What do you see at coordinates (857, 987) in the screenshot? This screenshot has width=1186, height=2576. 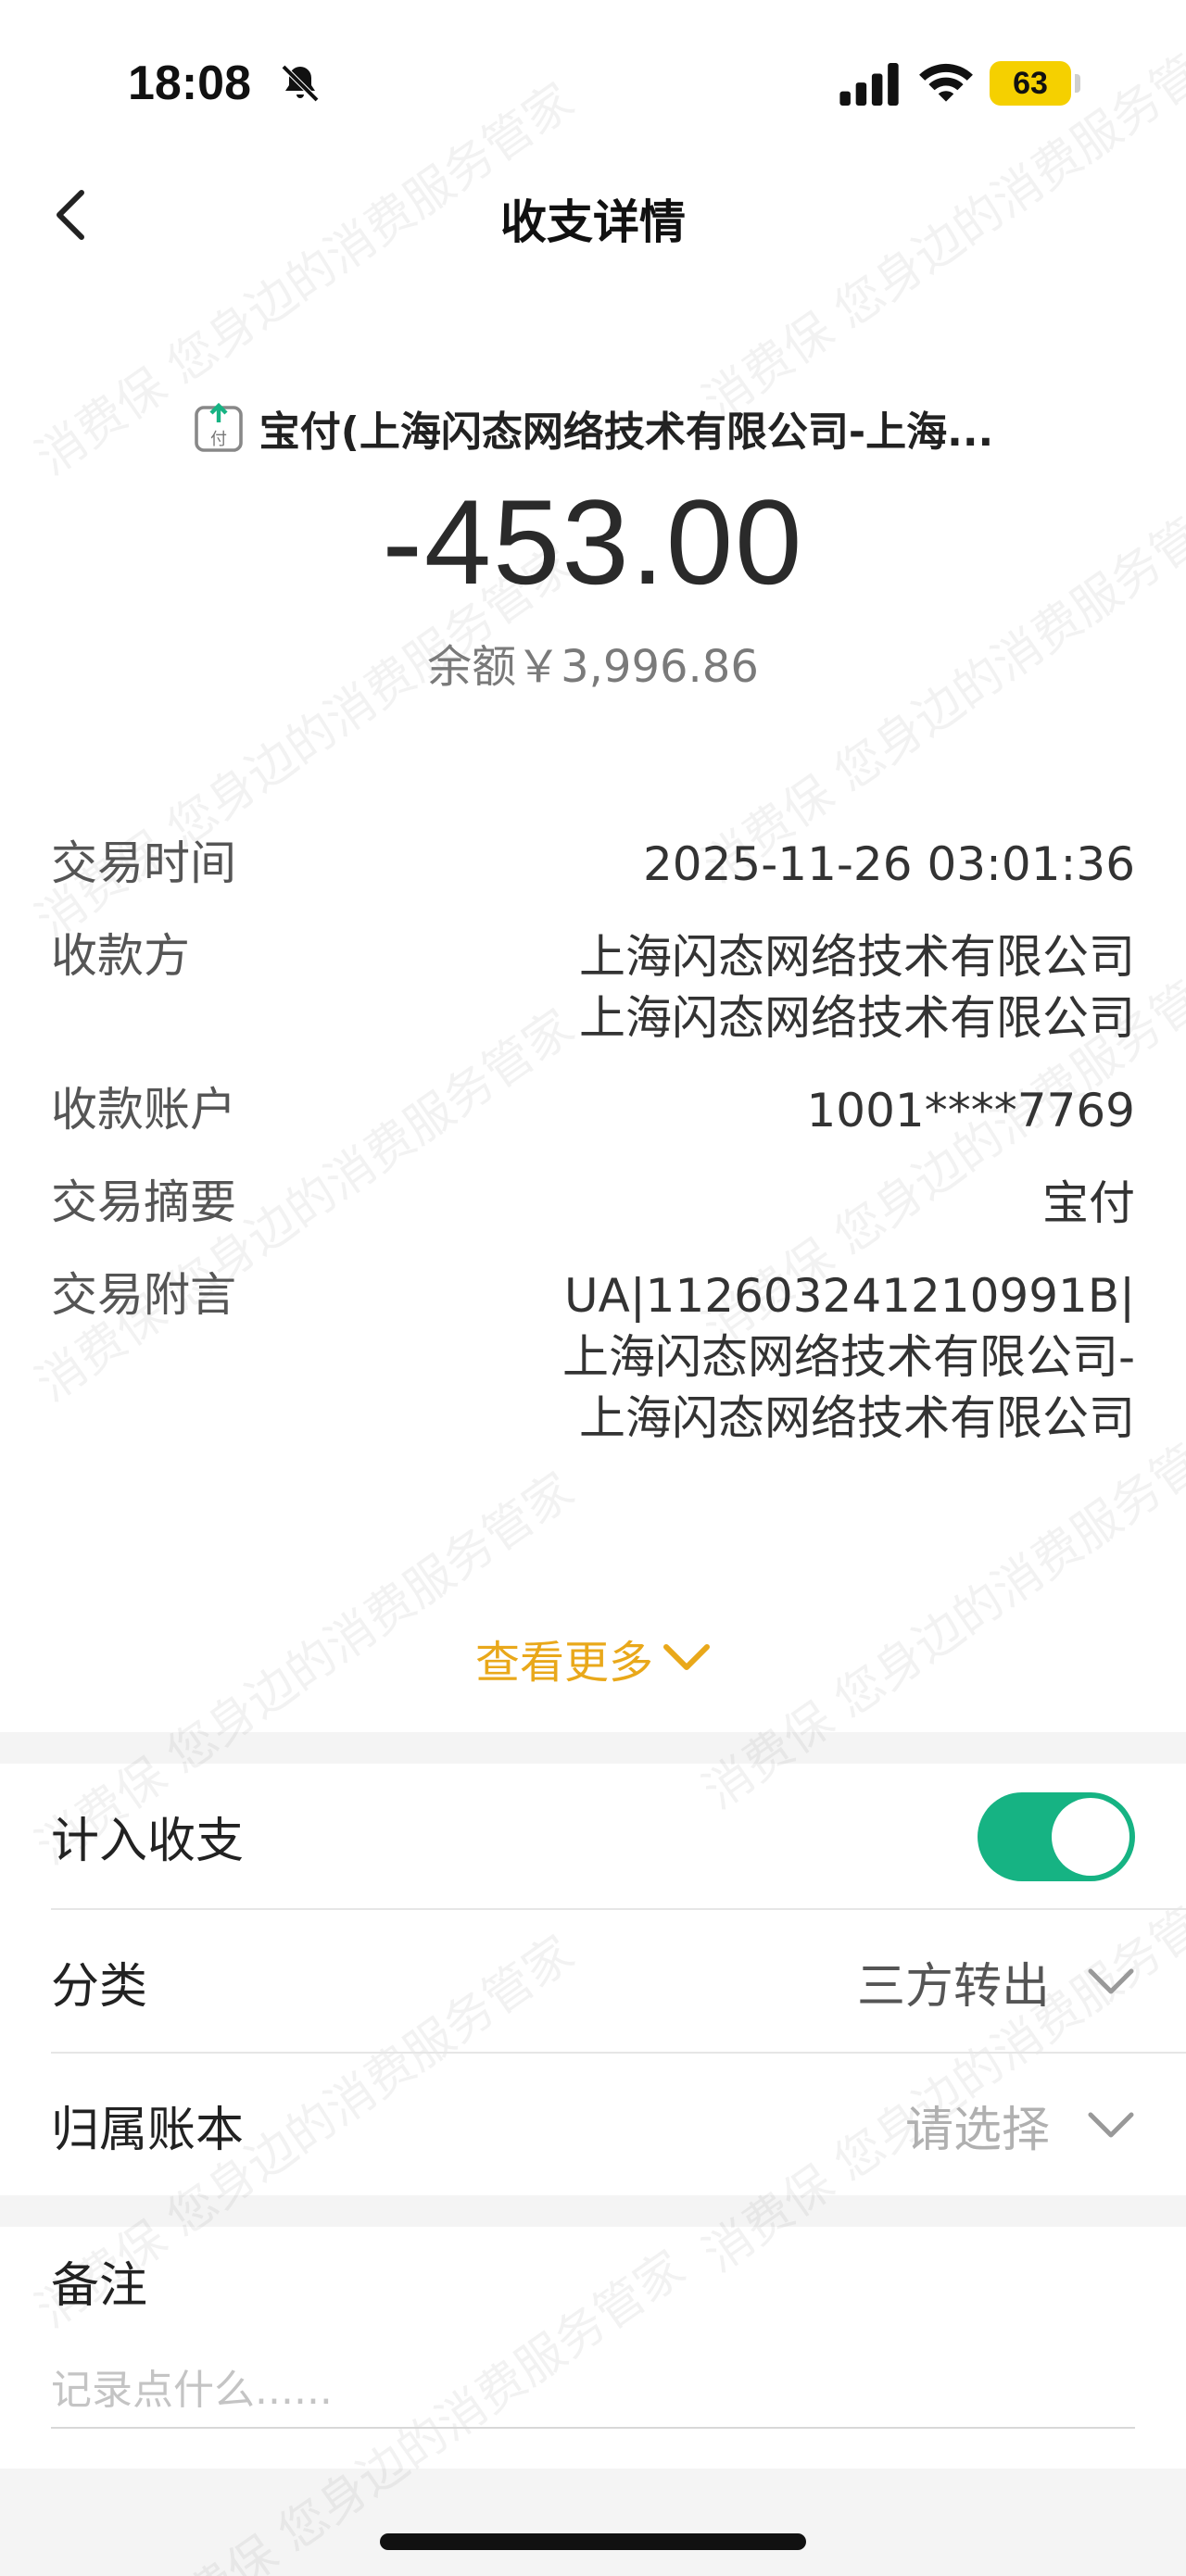 I see `detail-value: 上海闪态网络技术有限公司上海闪态网络技术有限公司` at bounding box center [857, 987].